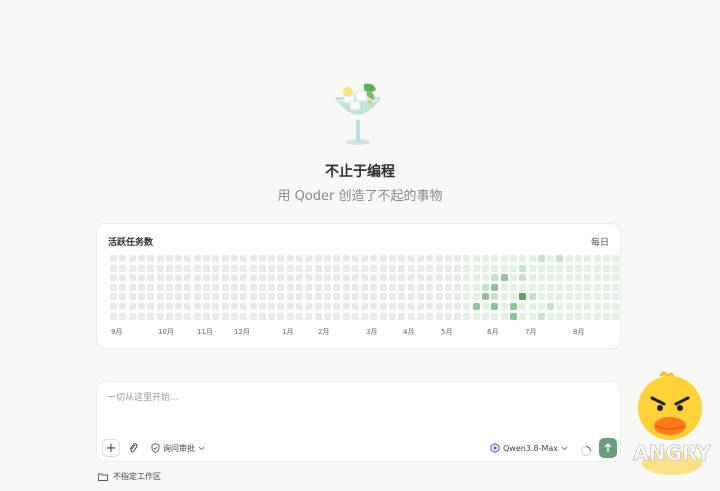 Image resolution: width=720 pixels, height=491 pixels. I want to click on model-selector: Qwen3.8-Max, so click(529, 448).